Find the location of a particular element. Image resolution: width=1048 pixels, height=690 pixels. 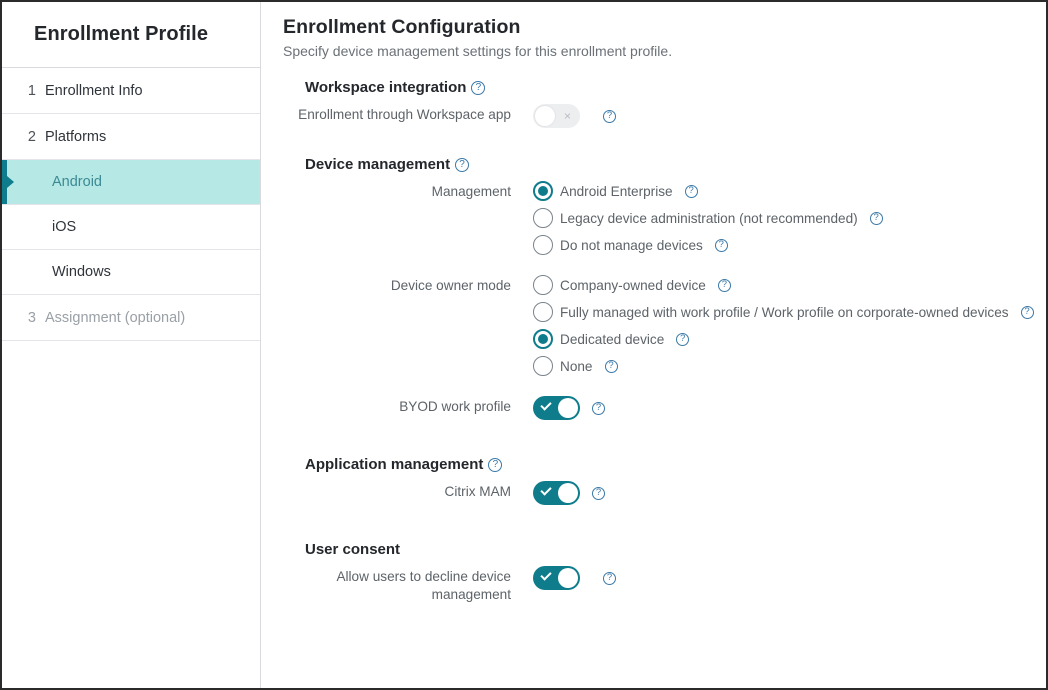

toggle-allow-users-to-decline-device-management is located at coordinates (556, 578).